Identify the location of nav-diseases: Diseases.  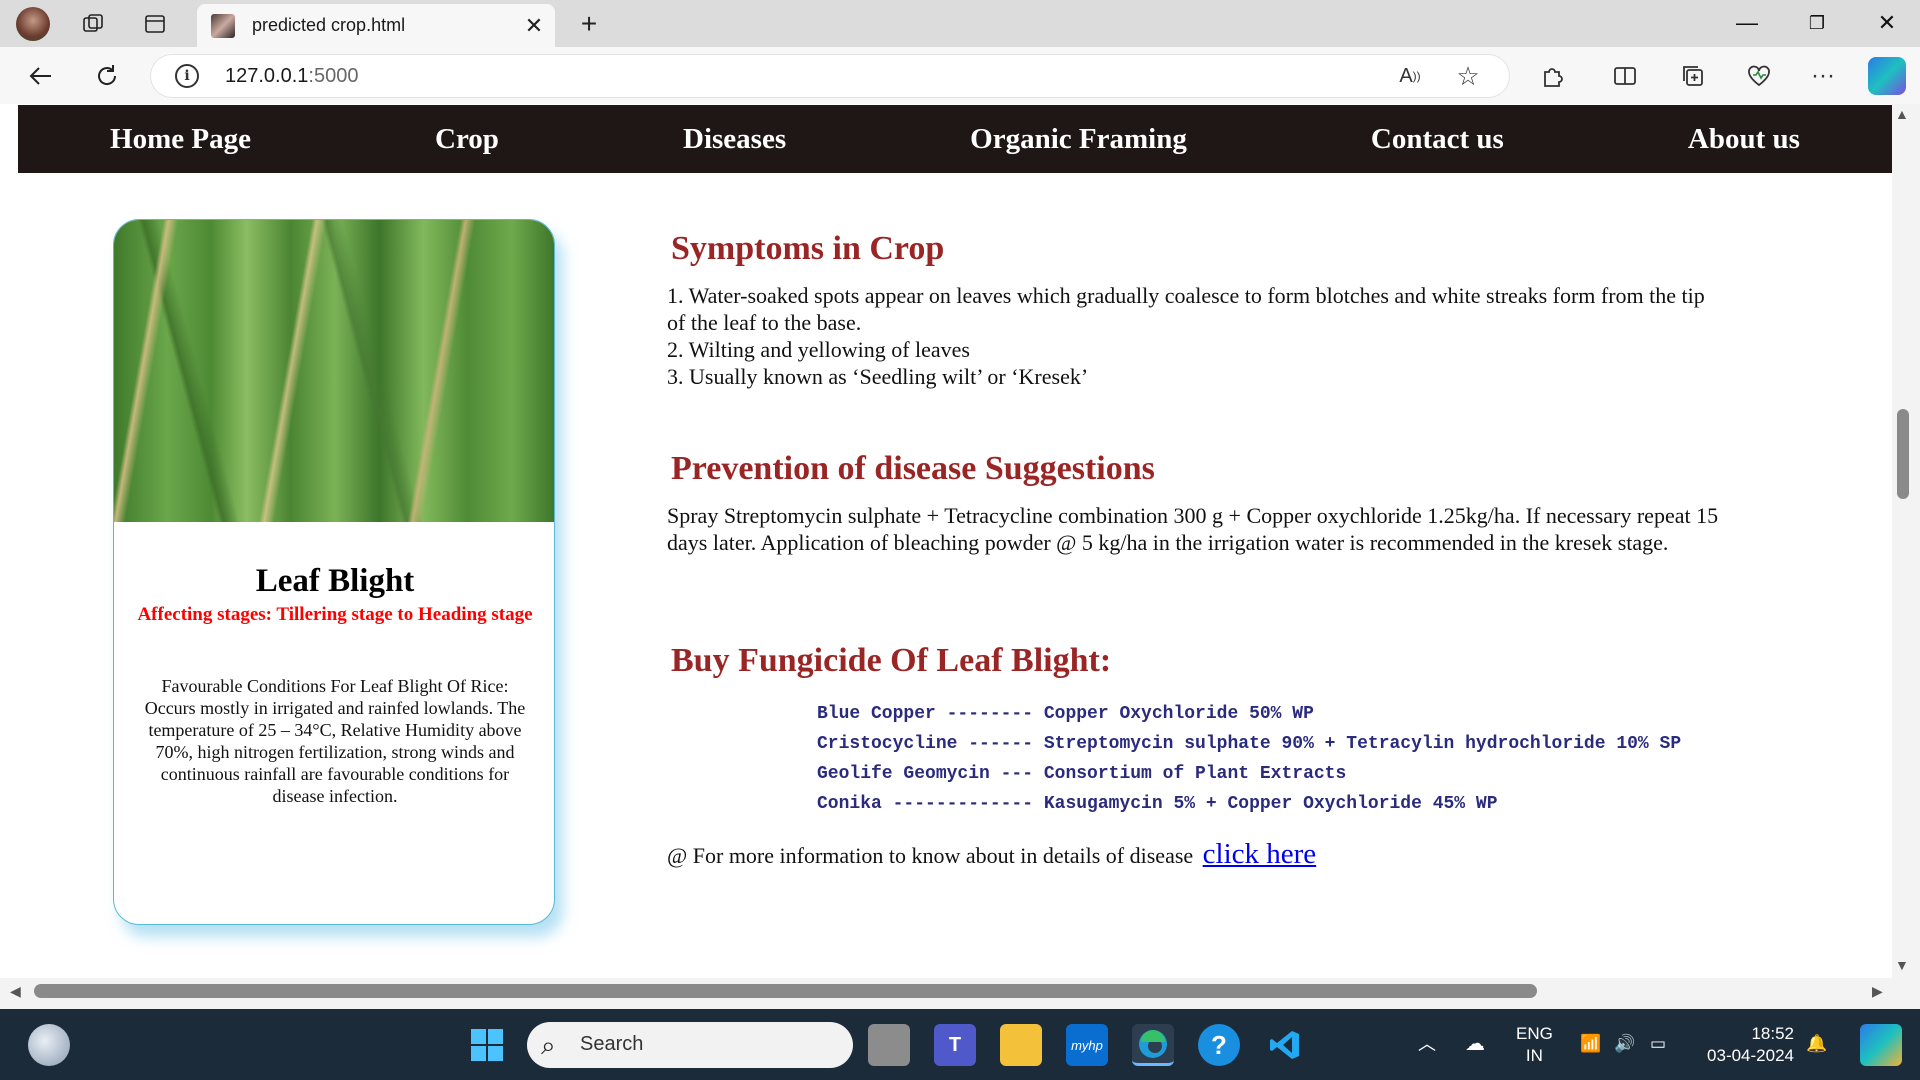
(734, 139).